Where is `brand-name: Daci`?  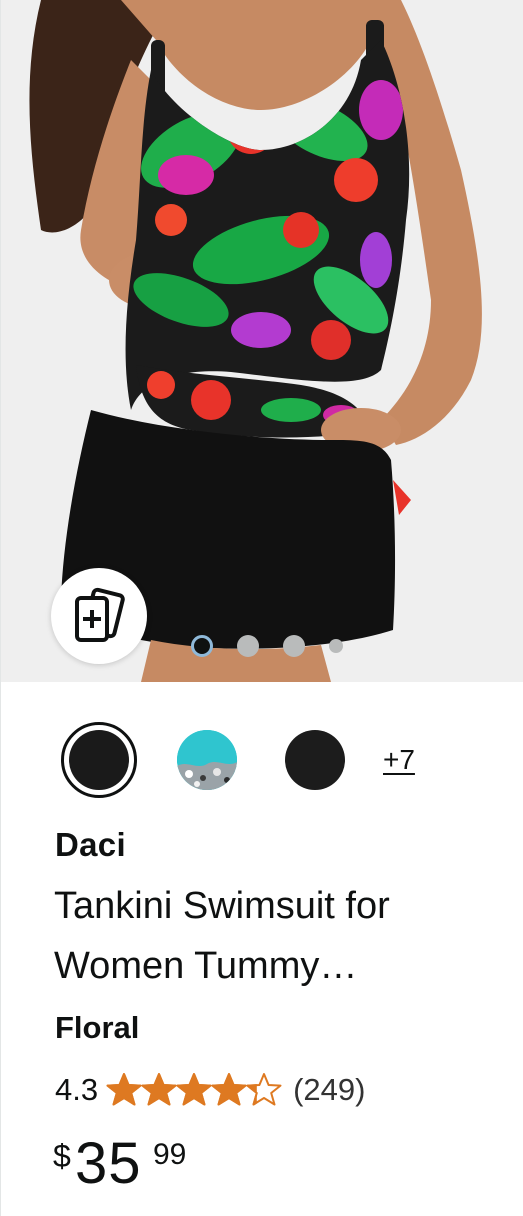 brand-name: Daci is located at coordinates (90, 844).